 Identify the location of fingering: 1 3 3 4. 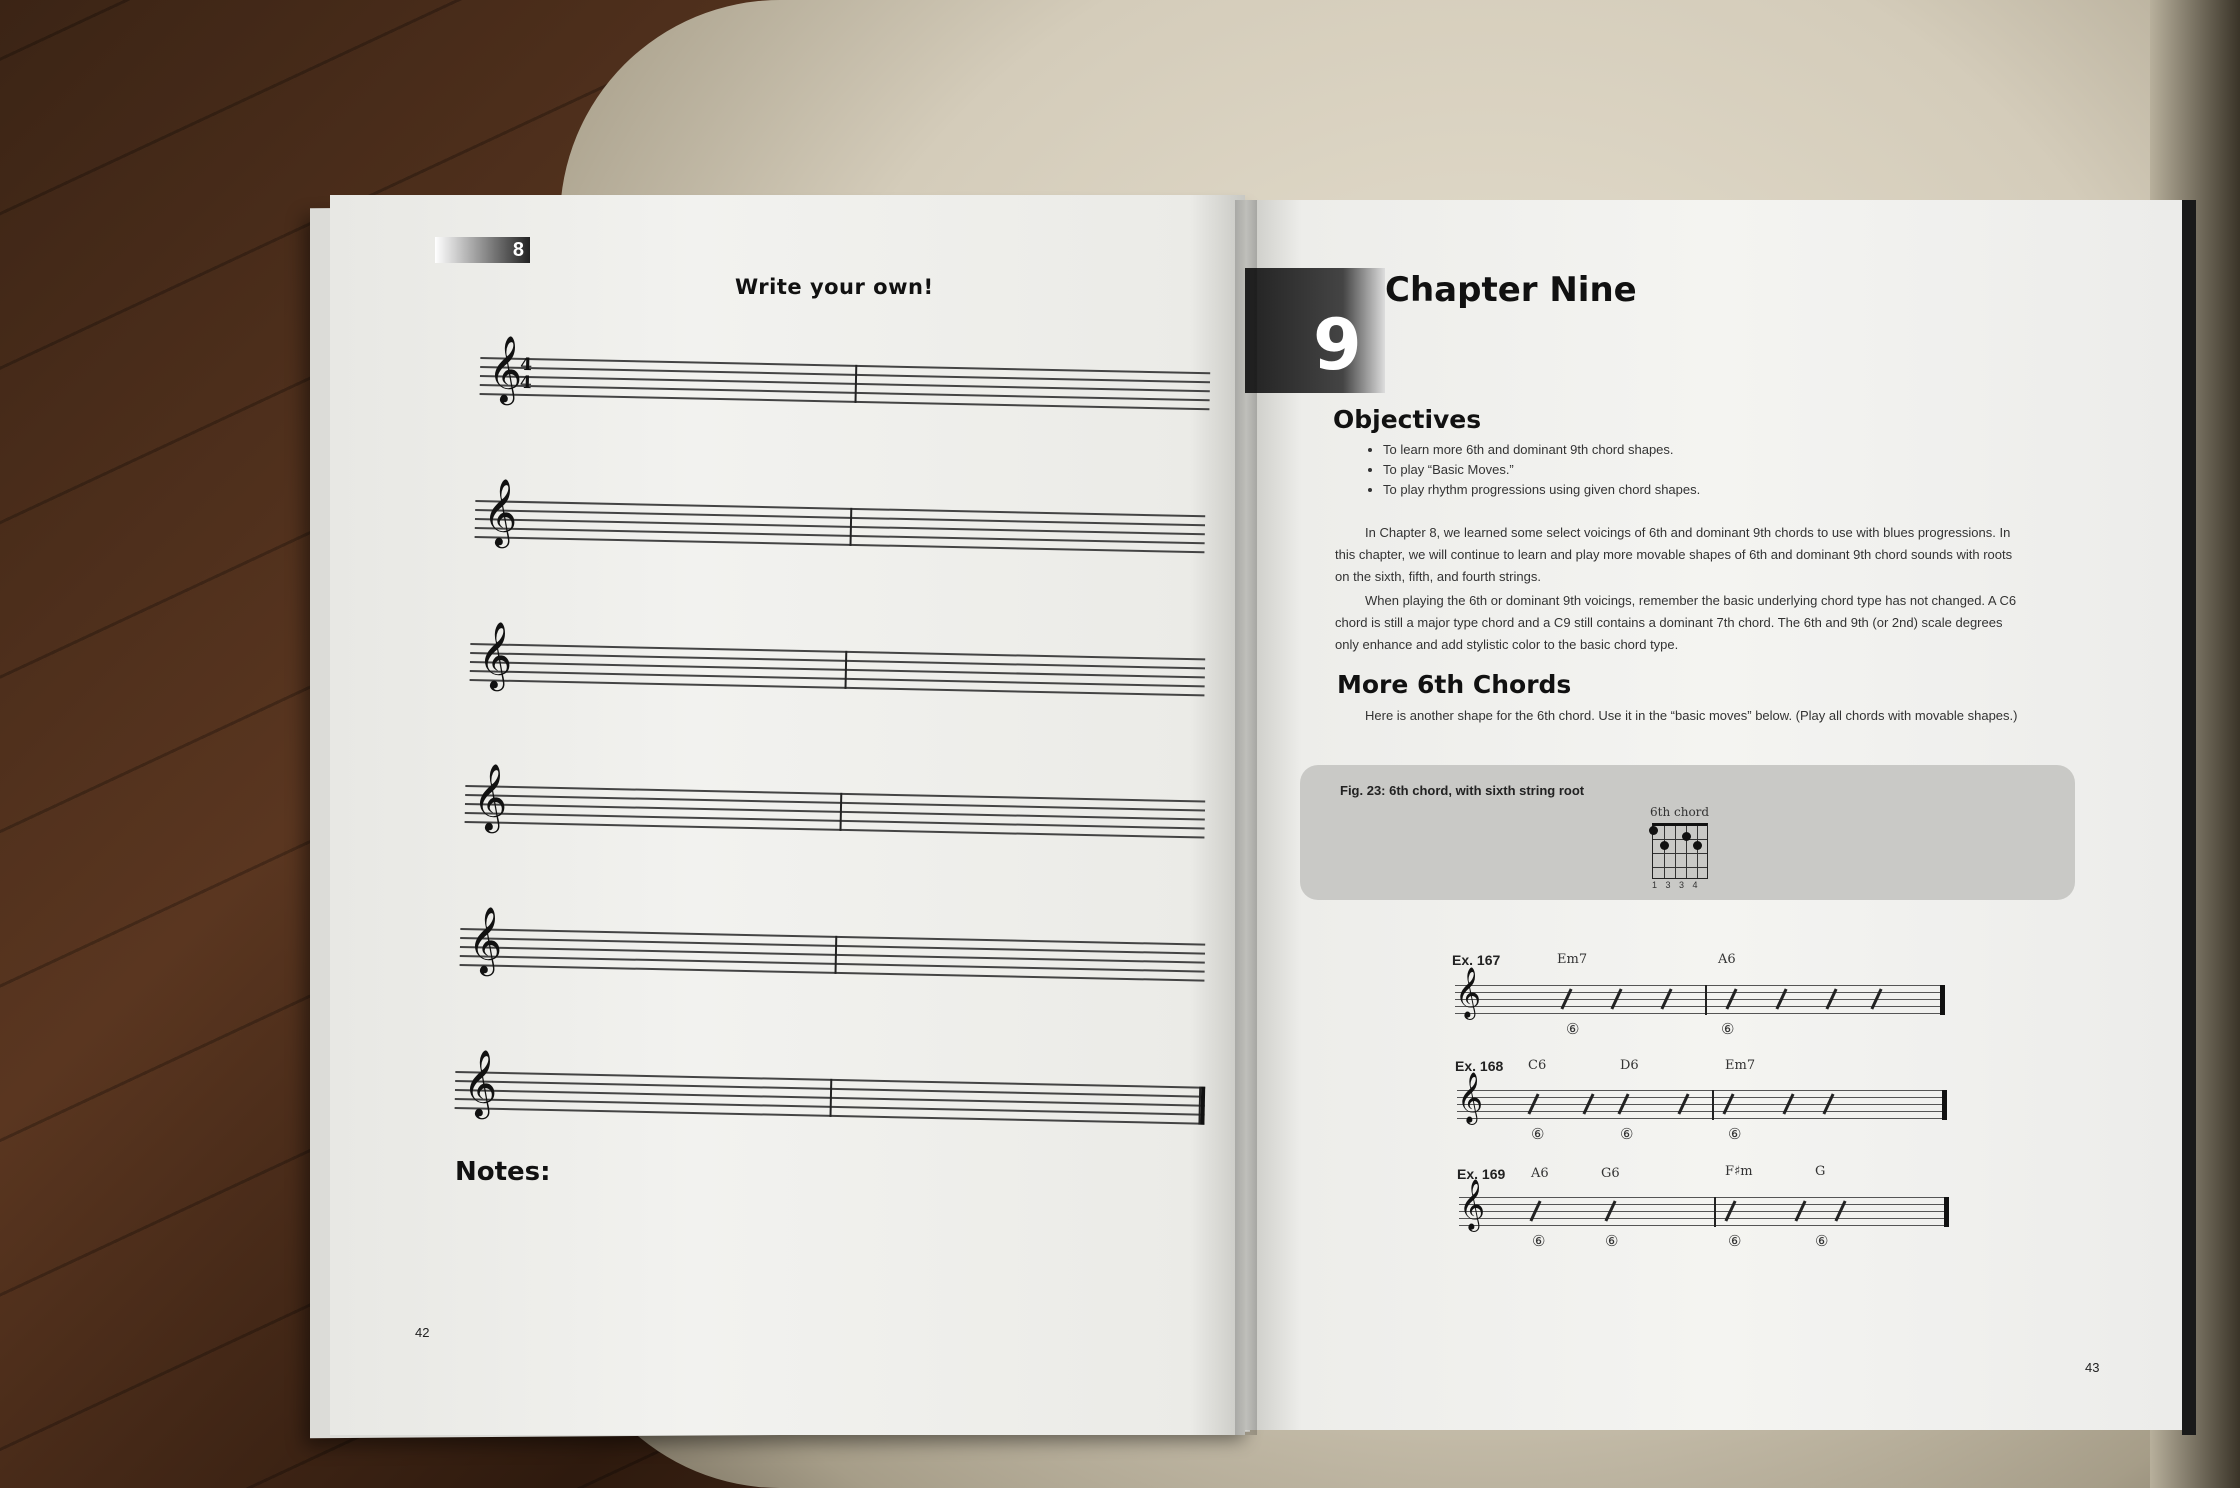
(1676, 885).